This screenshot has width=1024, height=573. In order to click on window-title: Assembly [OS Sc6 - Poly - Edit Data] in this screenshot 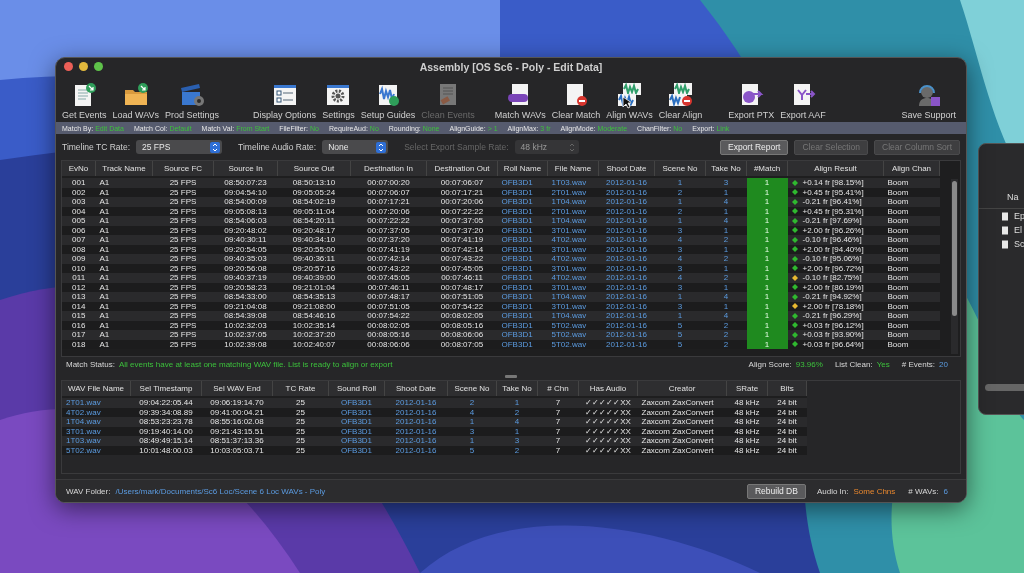, I will do `click(511, 67)`.